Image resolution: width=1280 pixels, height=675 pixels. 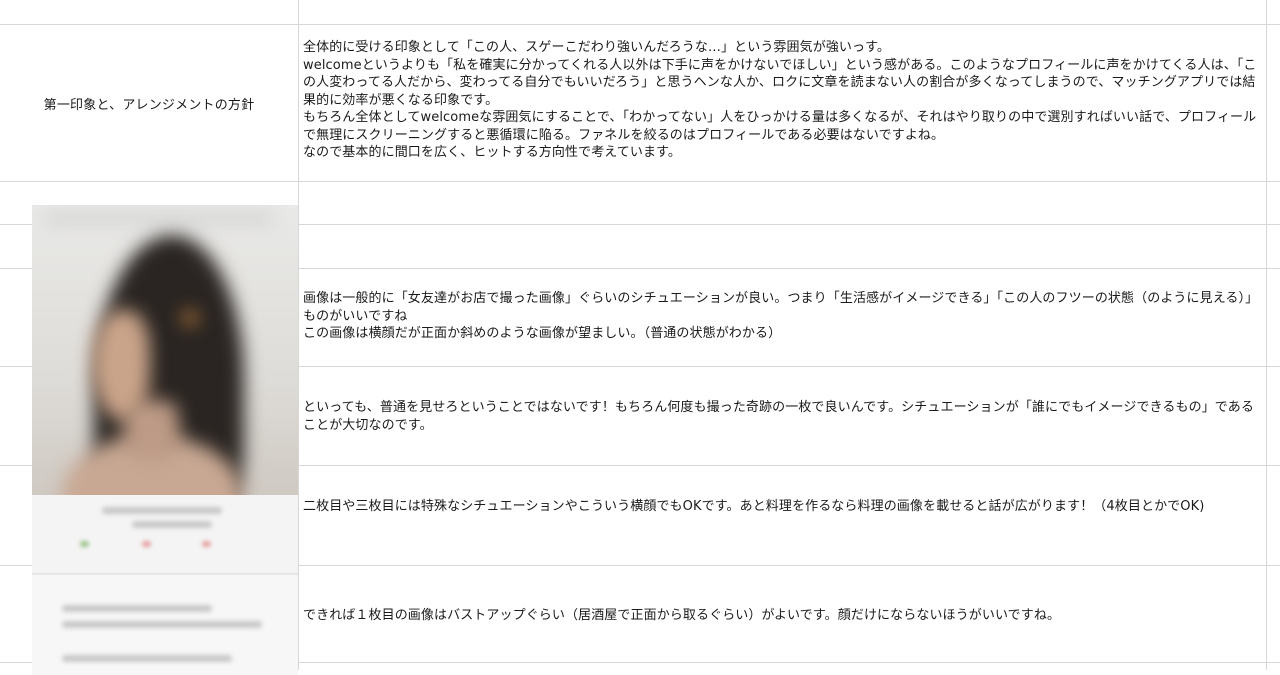 I want to click on profile-photo, so click(x=165, y=350).